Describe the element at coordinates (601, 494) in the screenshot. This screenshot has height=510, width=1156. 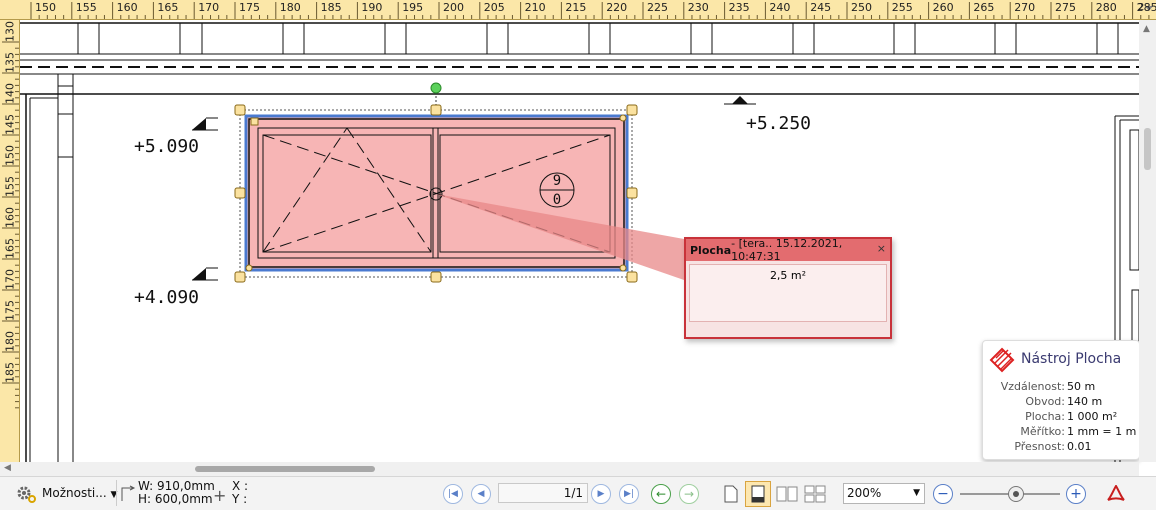
I see `next-page-button: ▶` at that location.